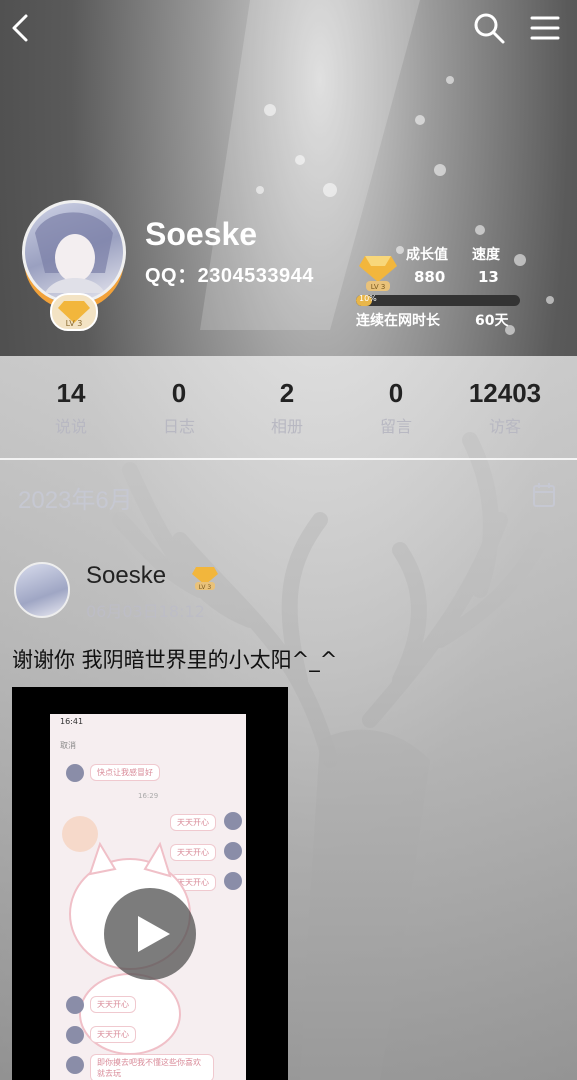  I want to click on count-rizhi: 0 日志, so click(179, 407).